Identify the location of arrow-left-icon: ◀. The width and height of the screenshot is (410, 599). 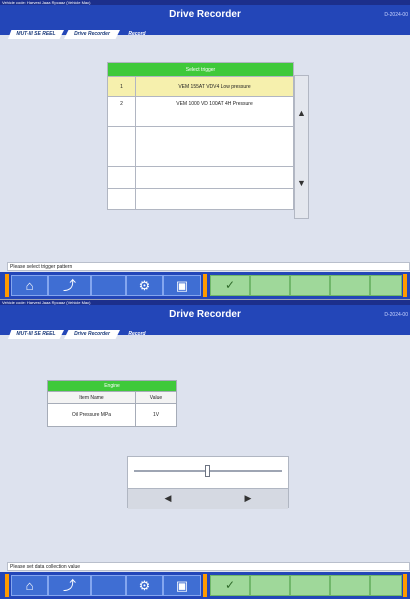
(168, 498).